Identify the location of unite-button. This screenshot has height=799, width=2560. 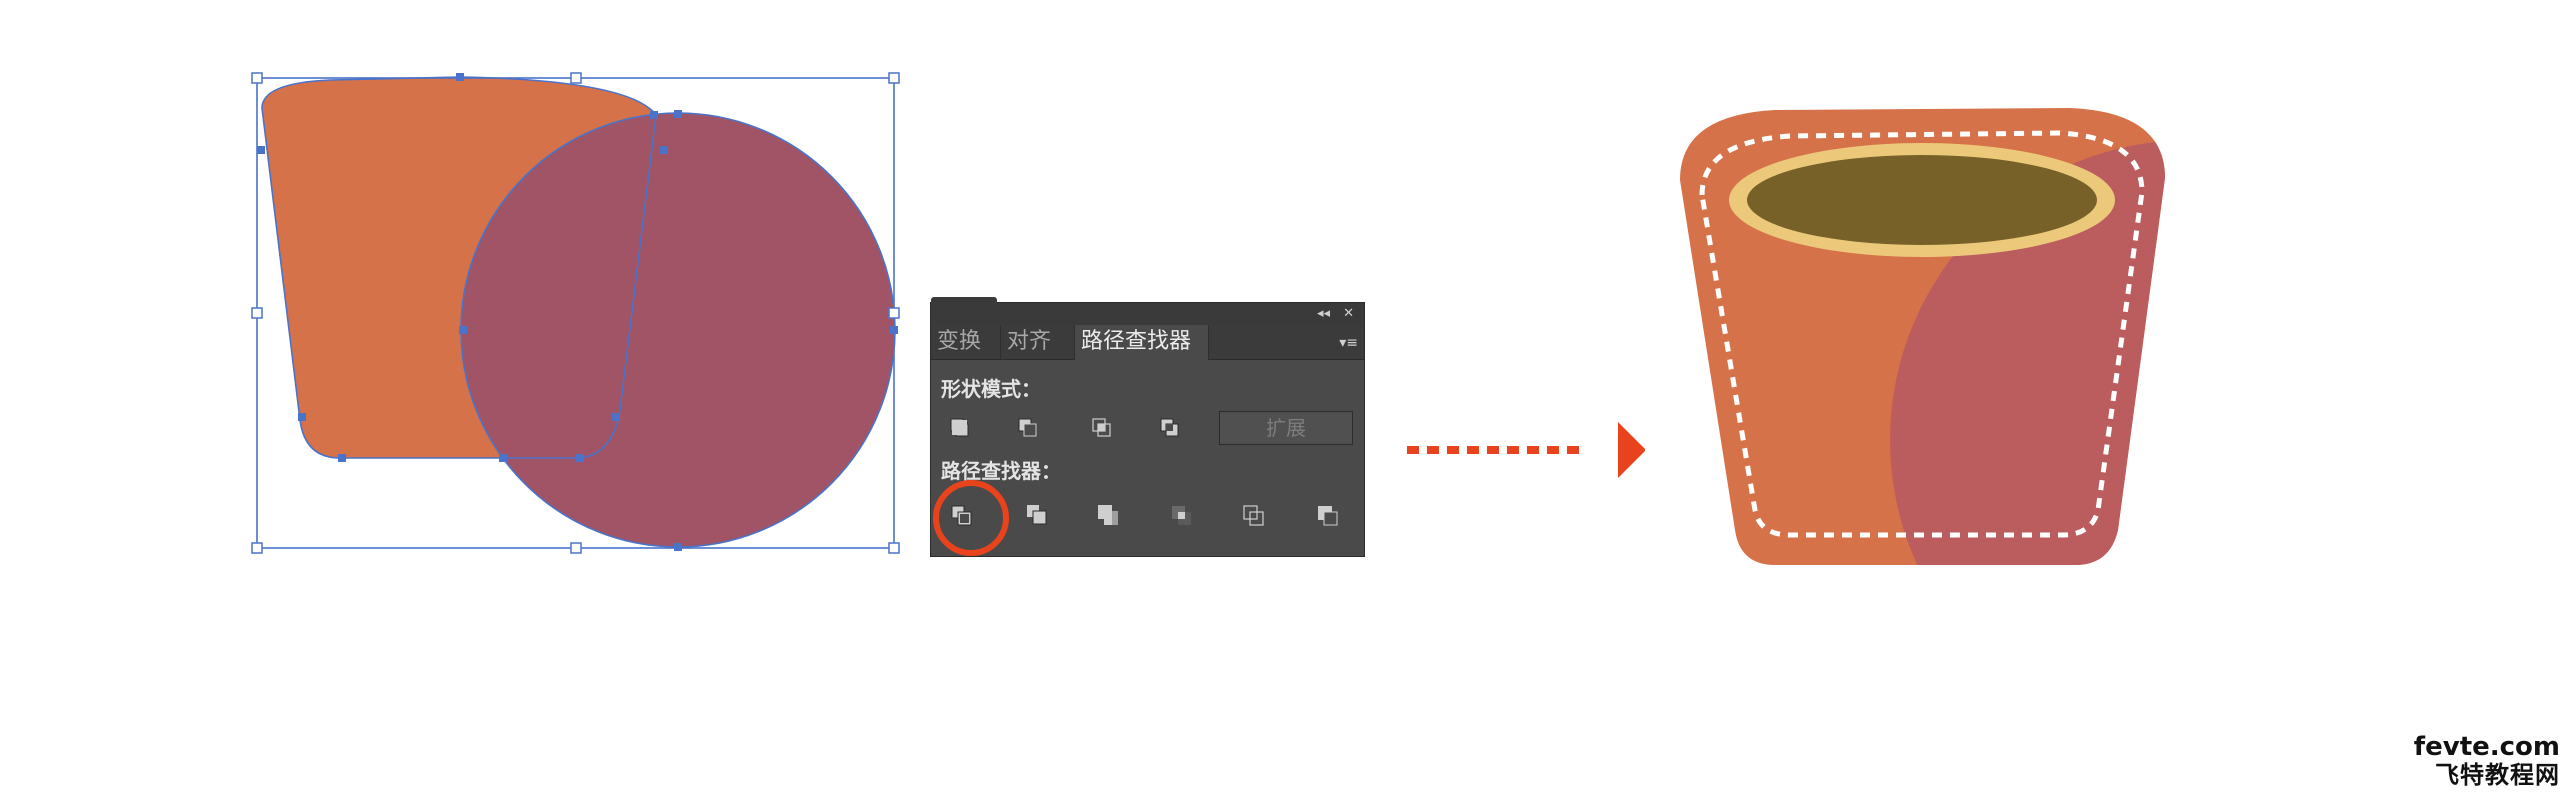
(960, 428).